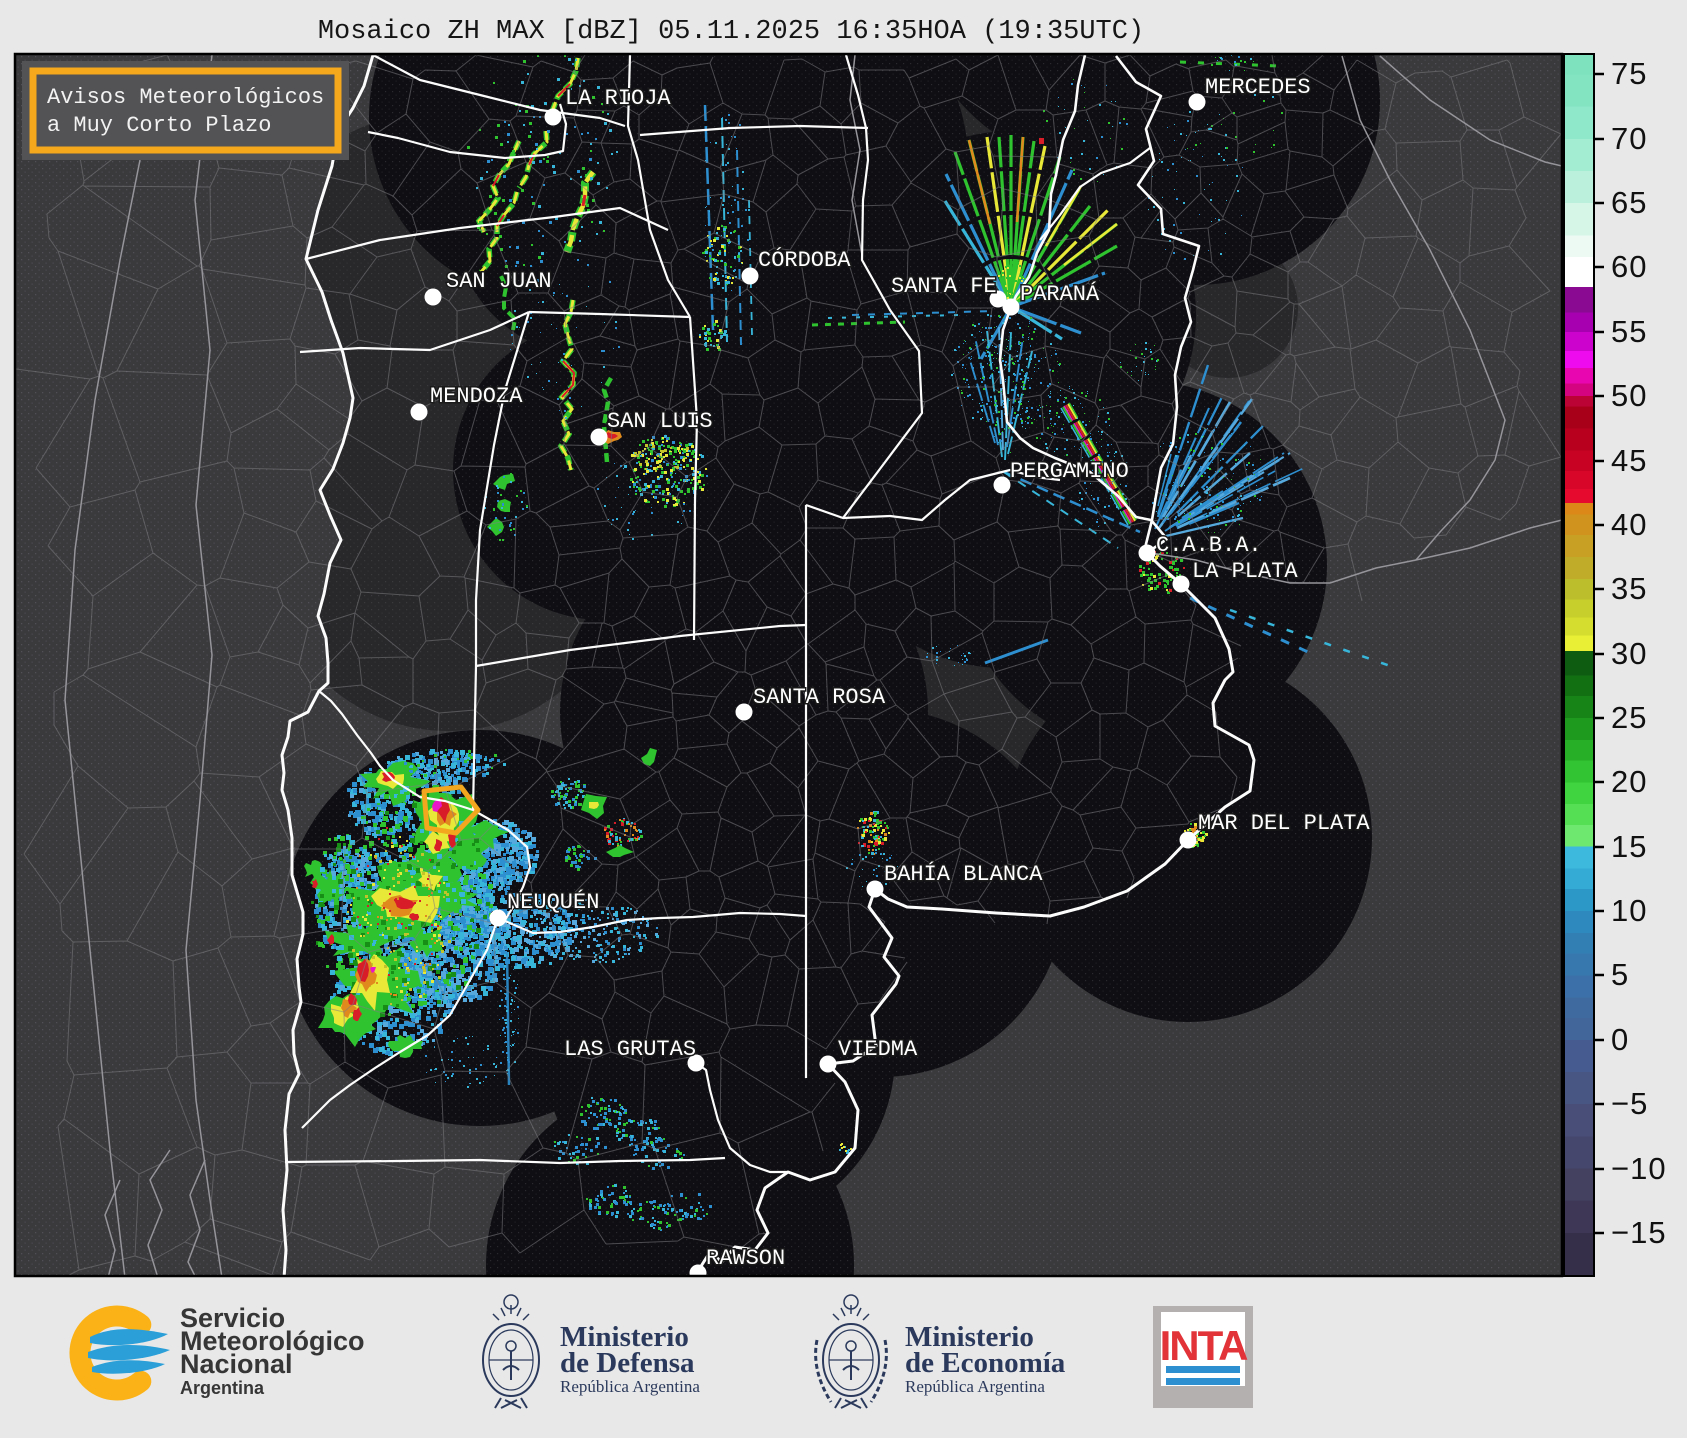 The height and width of the screenshot is (1438, 1687). I want to click on svg-text: INTA, so click(1204, 1345).